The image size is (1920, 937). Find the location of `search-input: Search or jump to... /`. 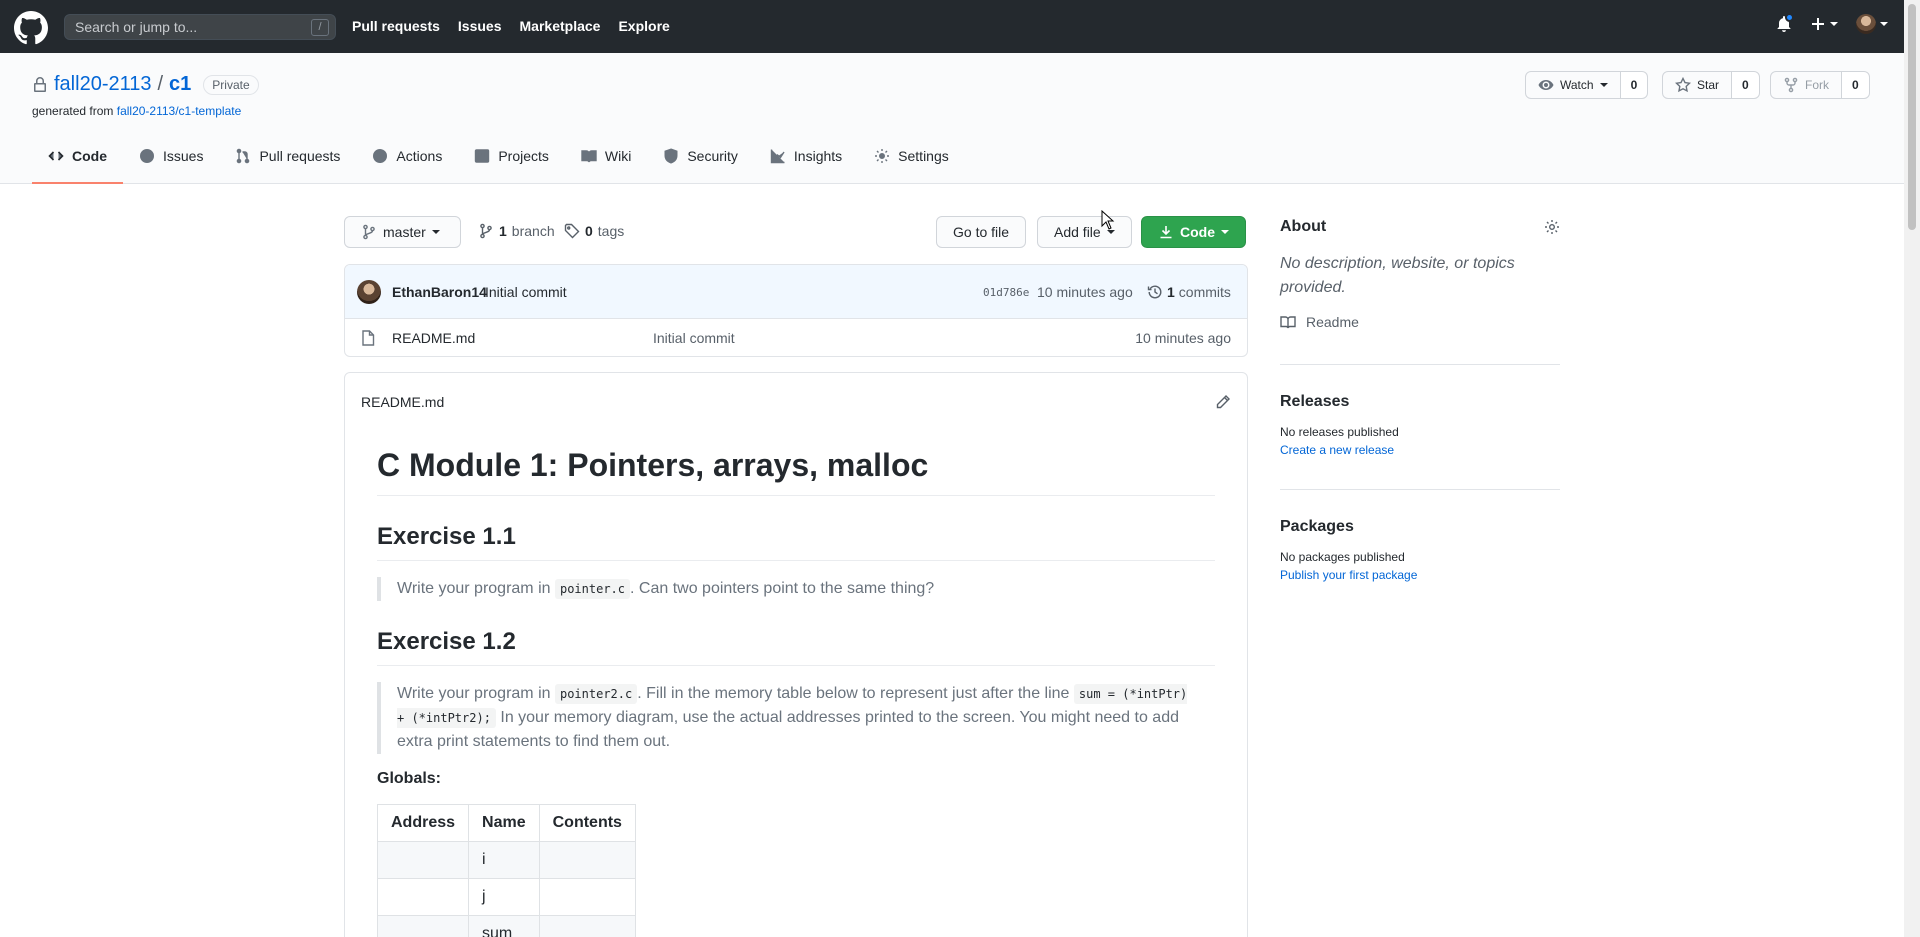

search-input: Search or jump to... / is located at coordinates (200, 27).